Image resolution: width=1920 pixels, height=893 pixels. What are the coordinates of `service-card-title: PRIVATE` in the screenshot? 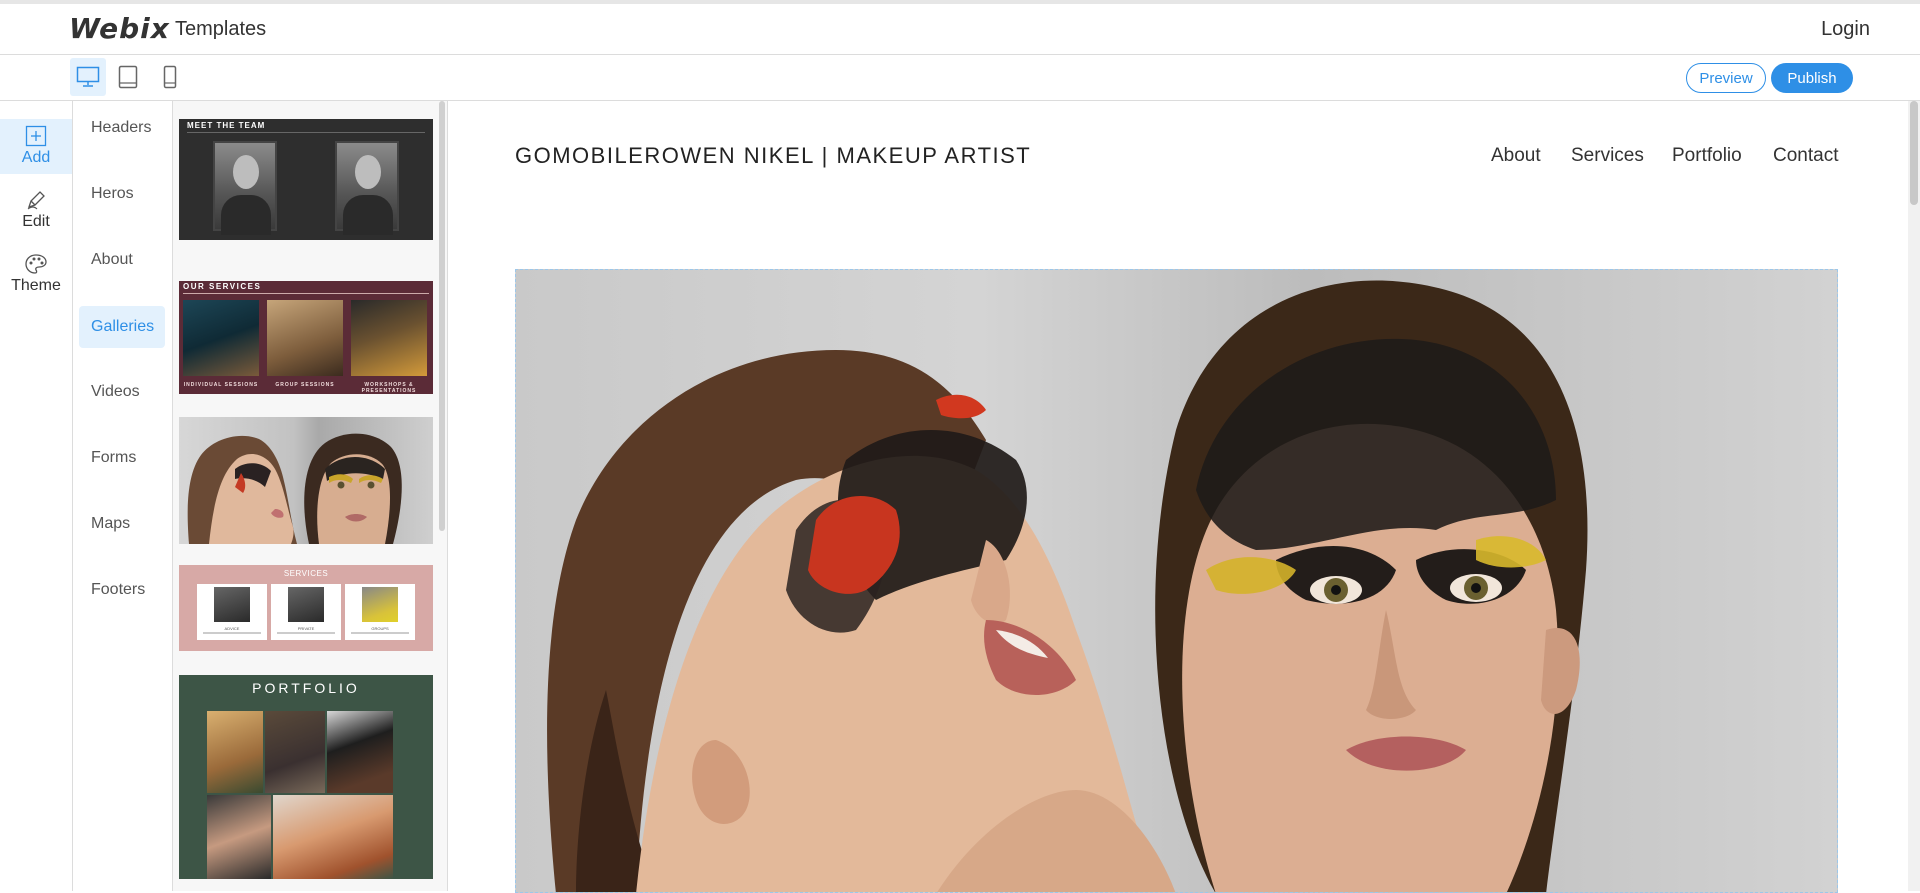 It's located at (306, 628).